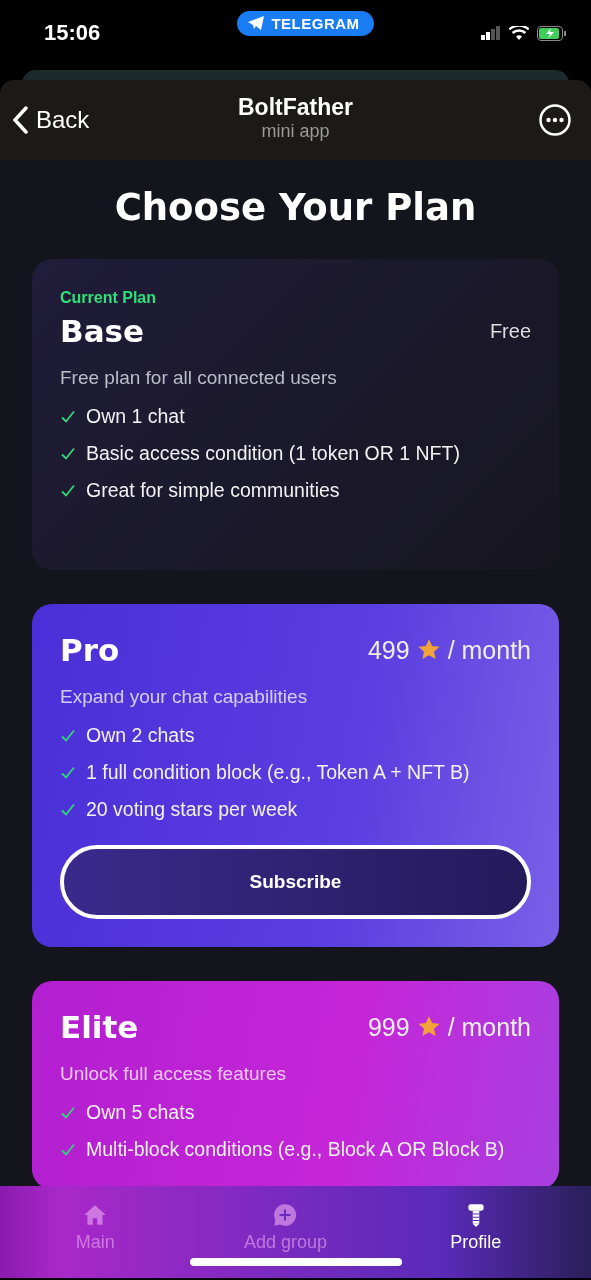  What do you see at coordinates (285, 1215) in the screenshot?
I see `chat-plus-icon` at bounding box center [285, 1215].